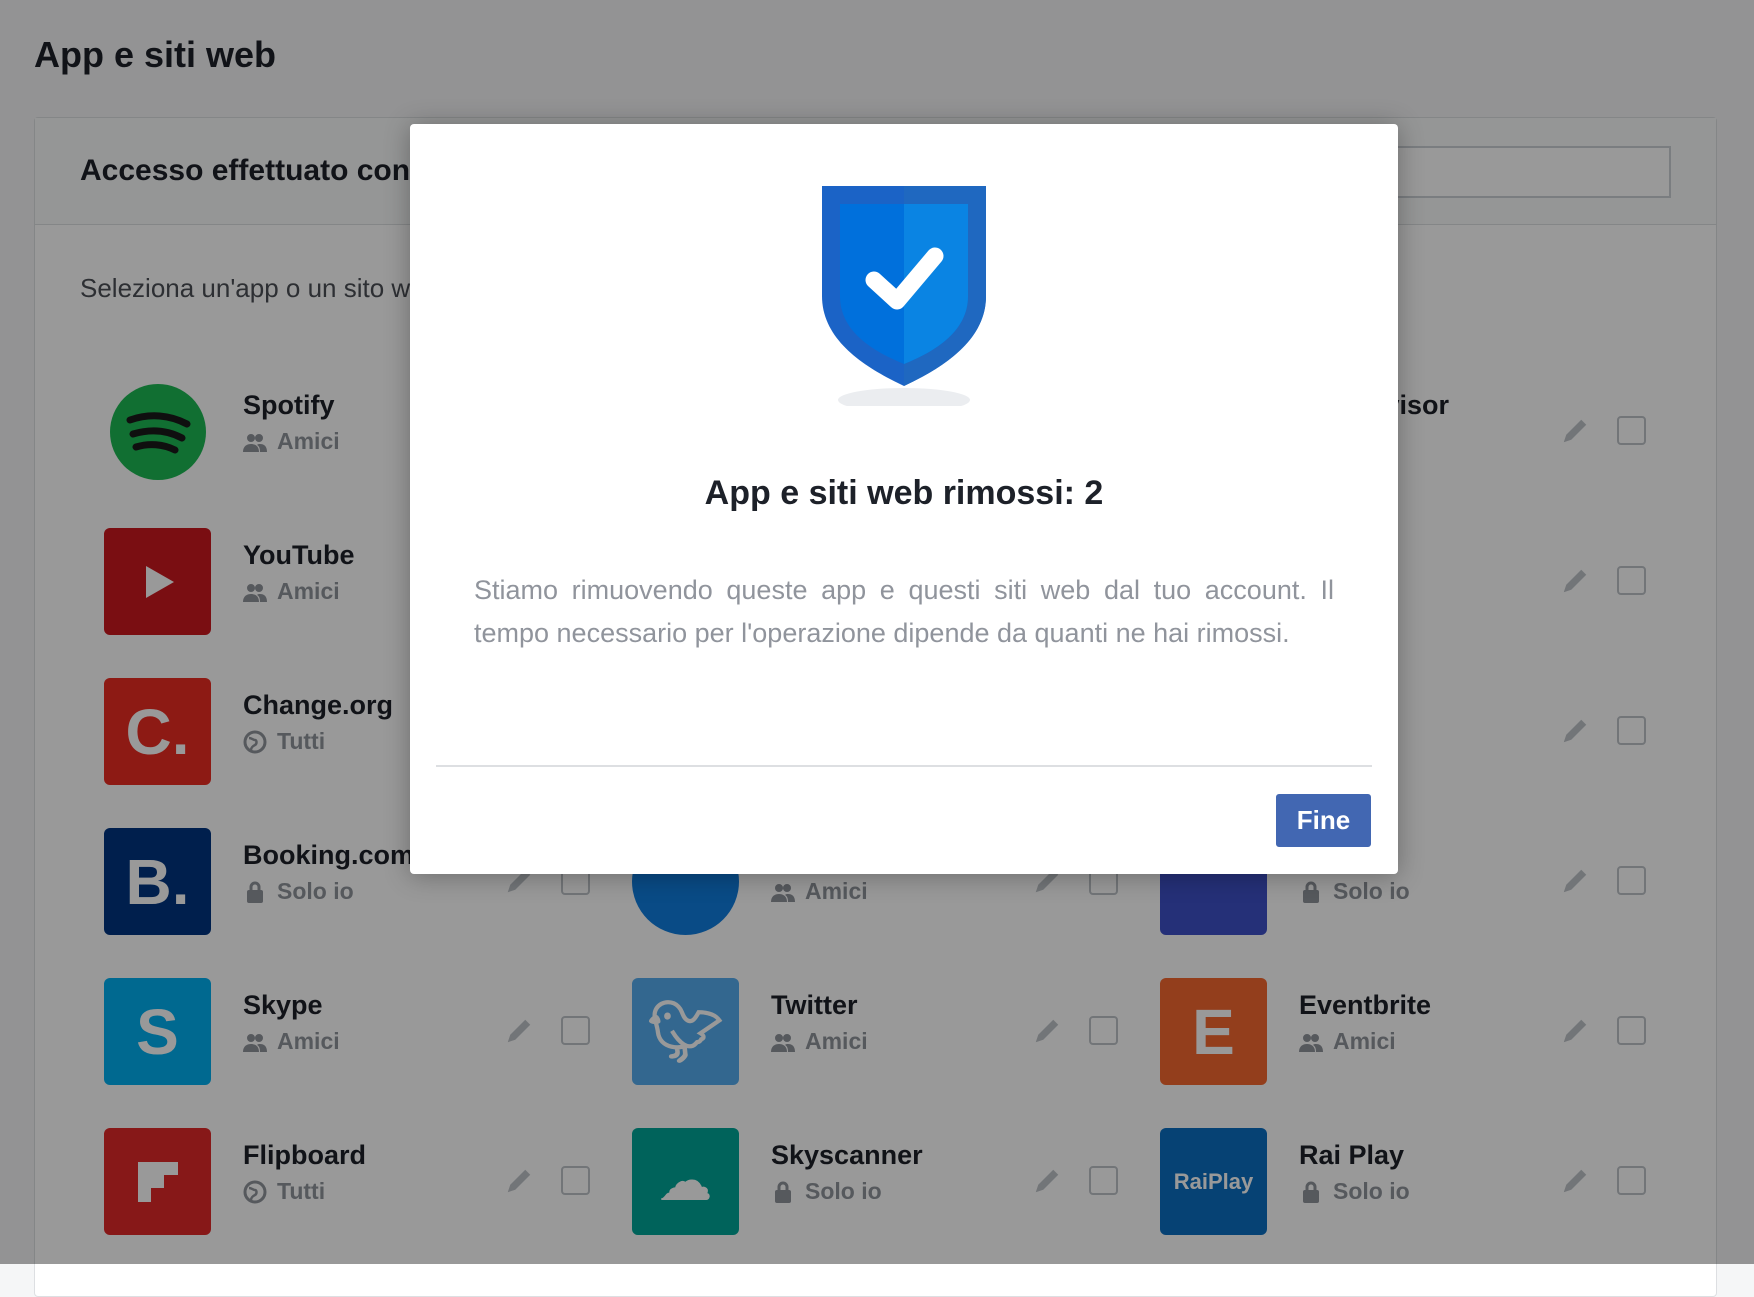  Describe the element at coordinates (1323, 820) in the screenshot. I see `done-button: Fine` at that location.